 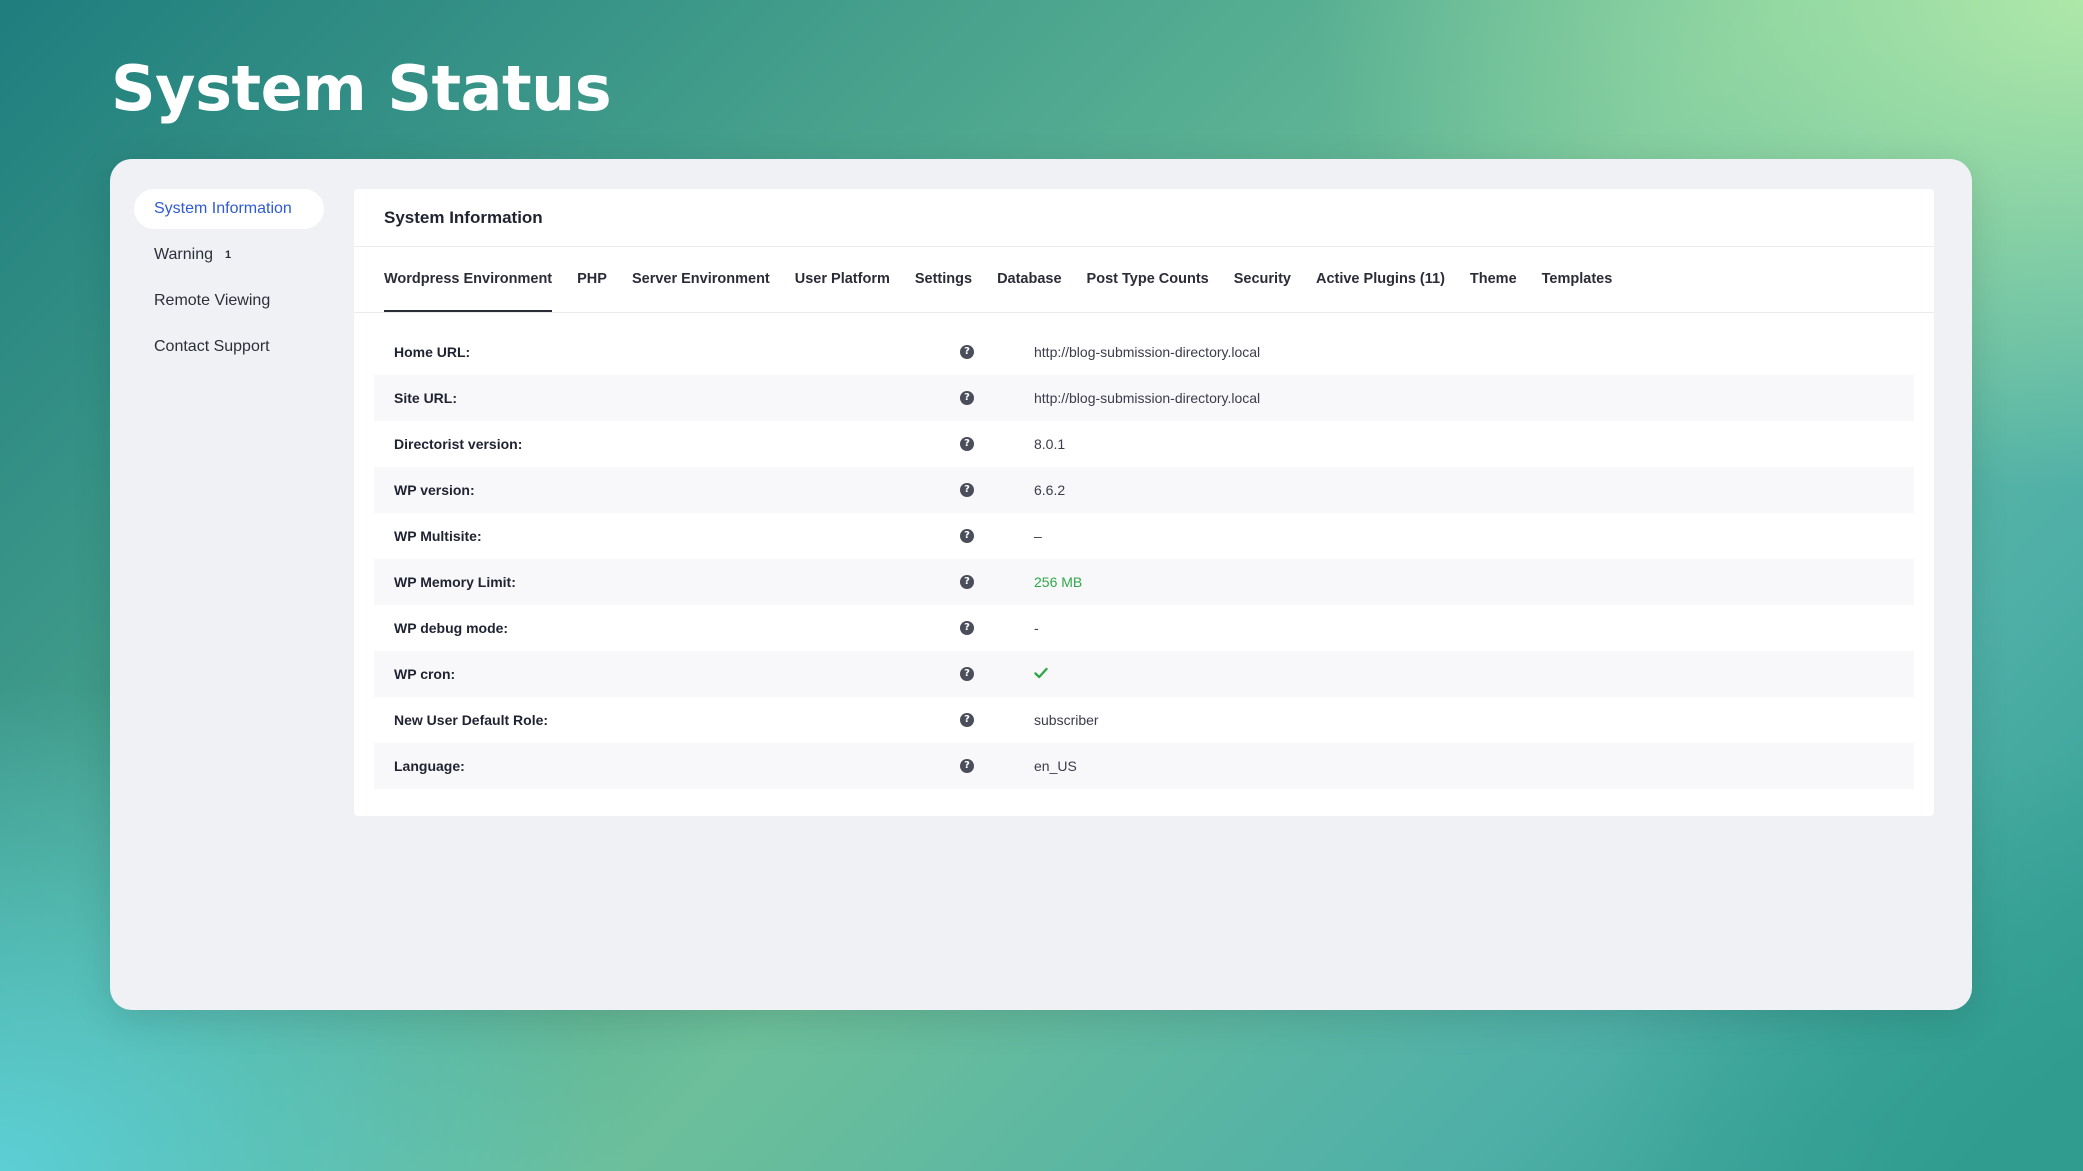 I want to click on table-row-wp-memory-limit: WP Memory Limit: ? 256 MB, so click(x=1144, y=582).